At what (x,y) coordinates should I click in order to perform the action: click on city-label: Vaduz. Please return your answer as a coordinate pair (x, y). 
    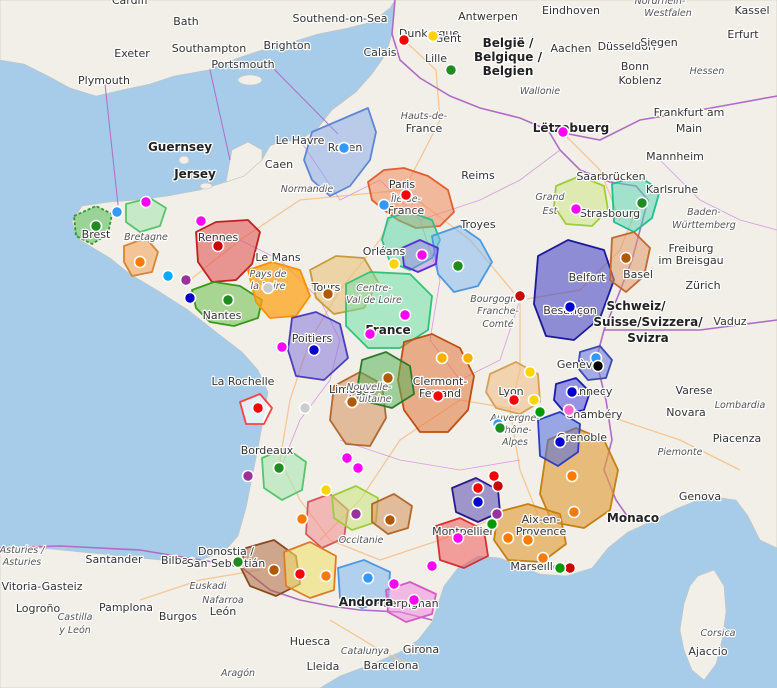
    Looking at the image, I should click on (729, 321).